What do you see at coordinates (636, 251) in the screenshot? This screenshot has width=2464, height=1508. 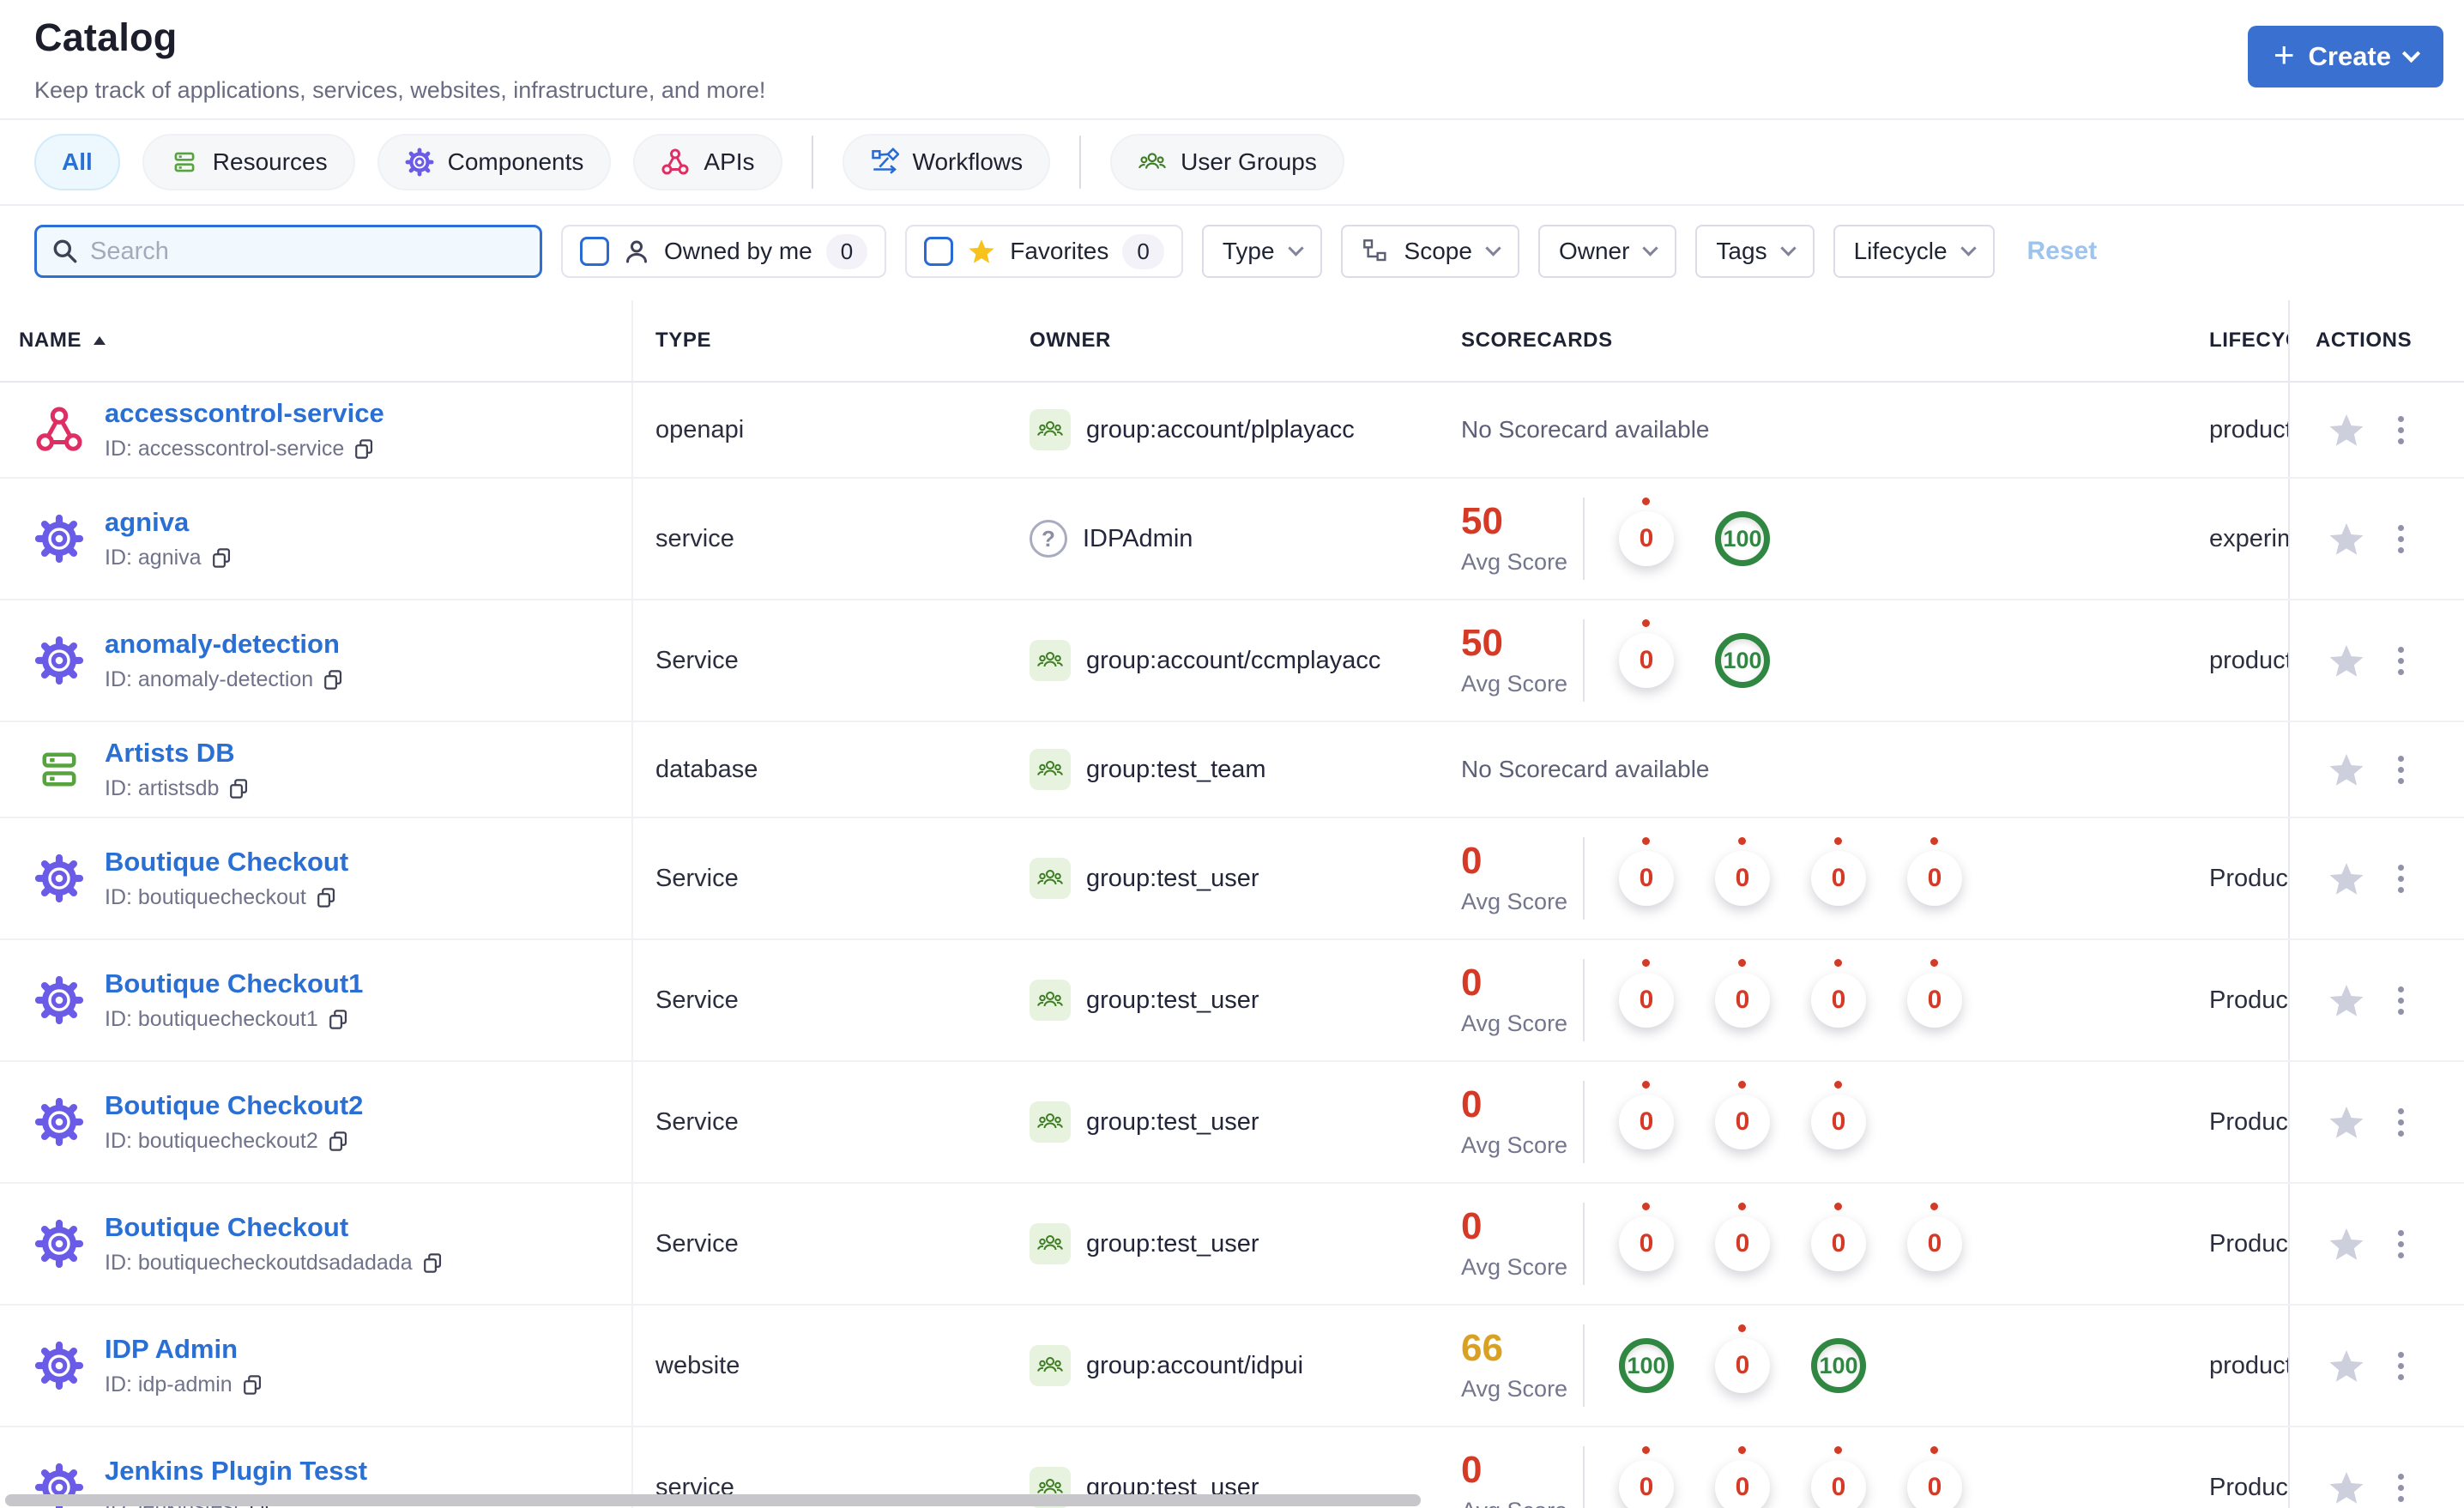 I see `person-icon` at bounding box center [636, 251].